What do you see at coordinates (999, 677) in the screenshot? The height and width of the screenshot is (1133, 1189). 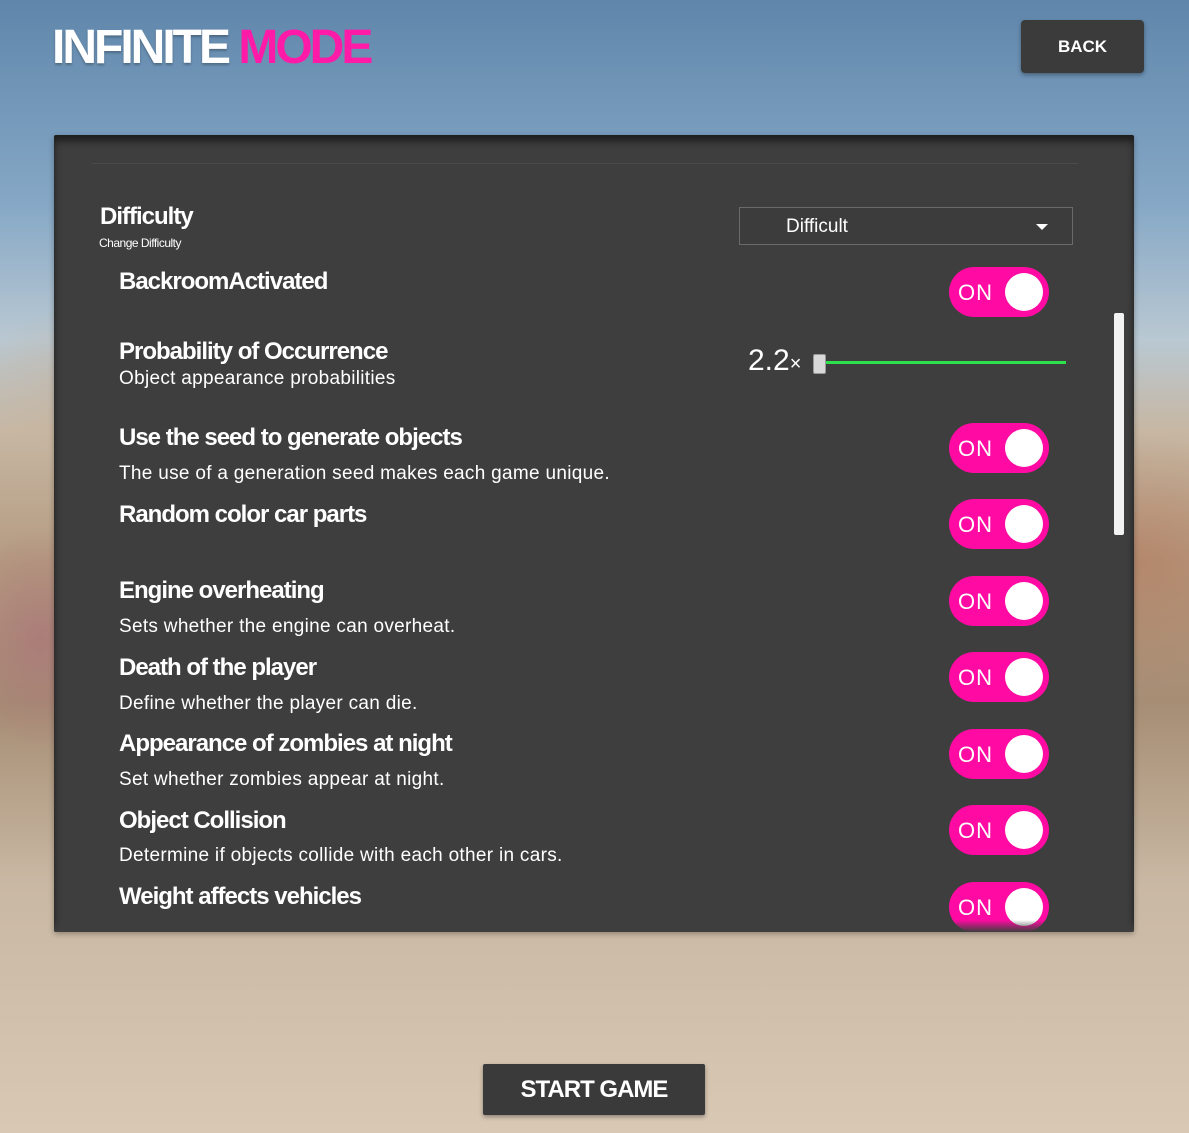 I see `toggle-death: ON` at bounding box center [999, 677].